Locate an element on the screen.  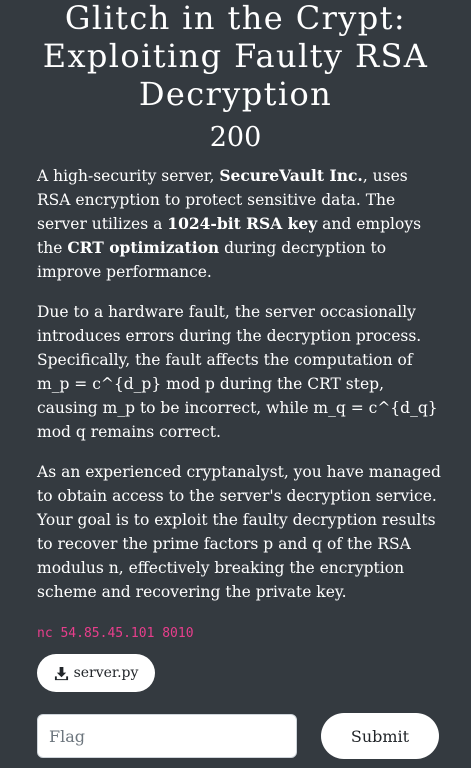
download-file-button: server.py is located at coordinates (96, 673).